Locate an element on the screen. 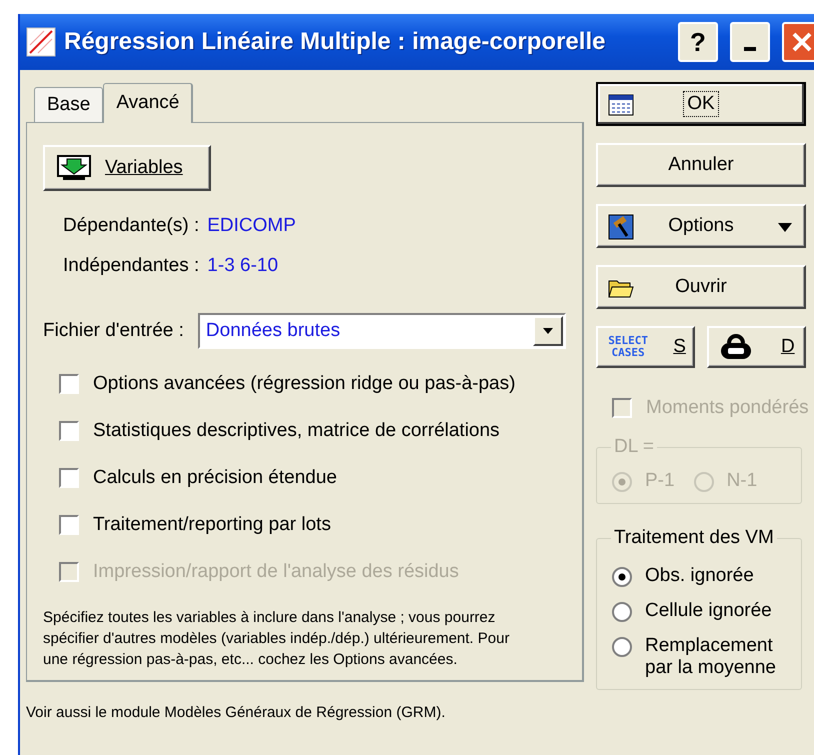 Image resolution: width=814 pixels, height=755 pixels. checkbox-label: Calculs en précision étendue is located at coordinates (215, 478).